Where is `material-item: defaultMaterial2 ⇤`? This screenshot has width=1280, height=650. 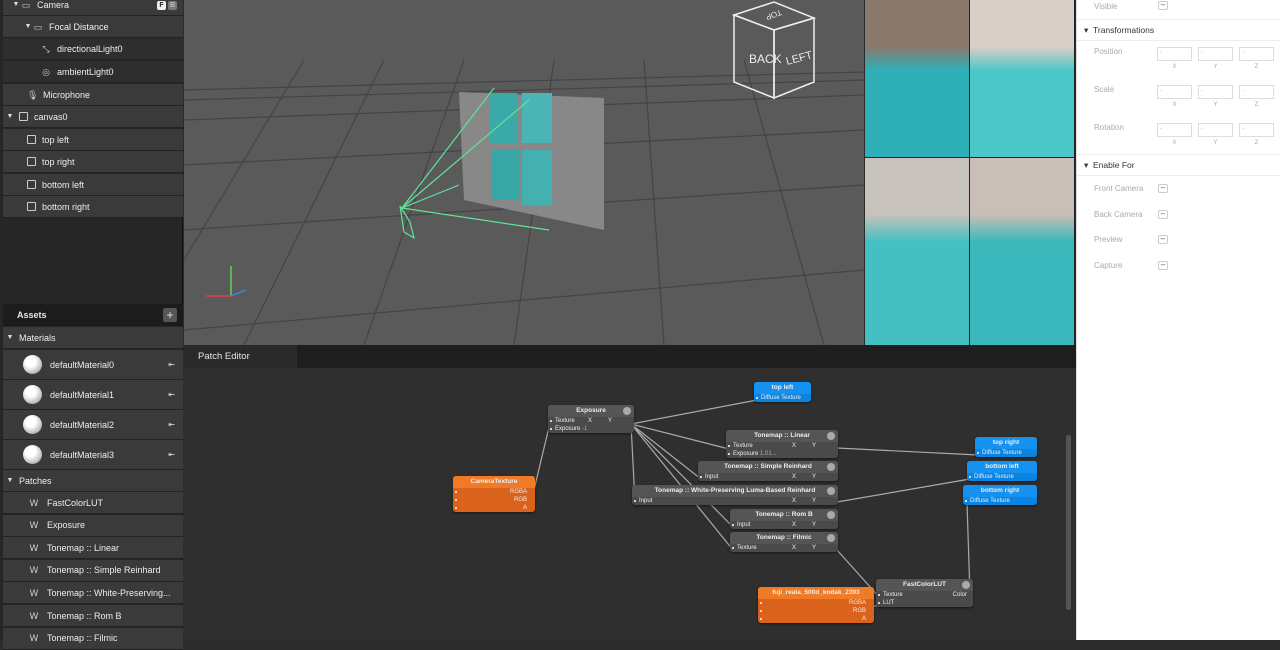
material-item: defaultMaterial2 ⇤ is located at coordinates (93, 425).